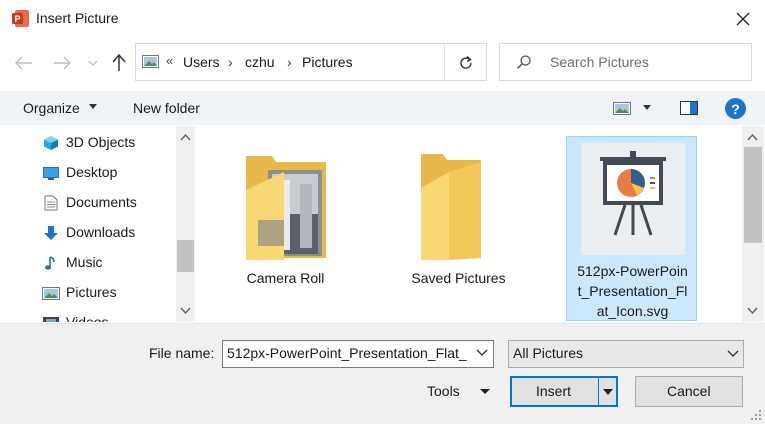 This screenshot has height=424, width=765. What do you see at coordinates (51, 293) in the screenshot?
I see `pictures-icon` at bounding box center [51, 293].